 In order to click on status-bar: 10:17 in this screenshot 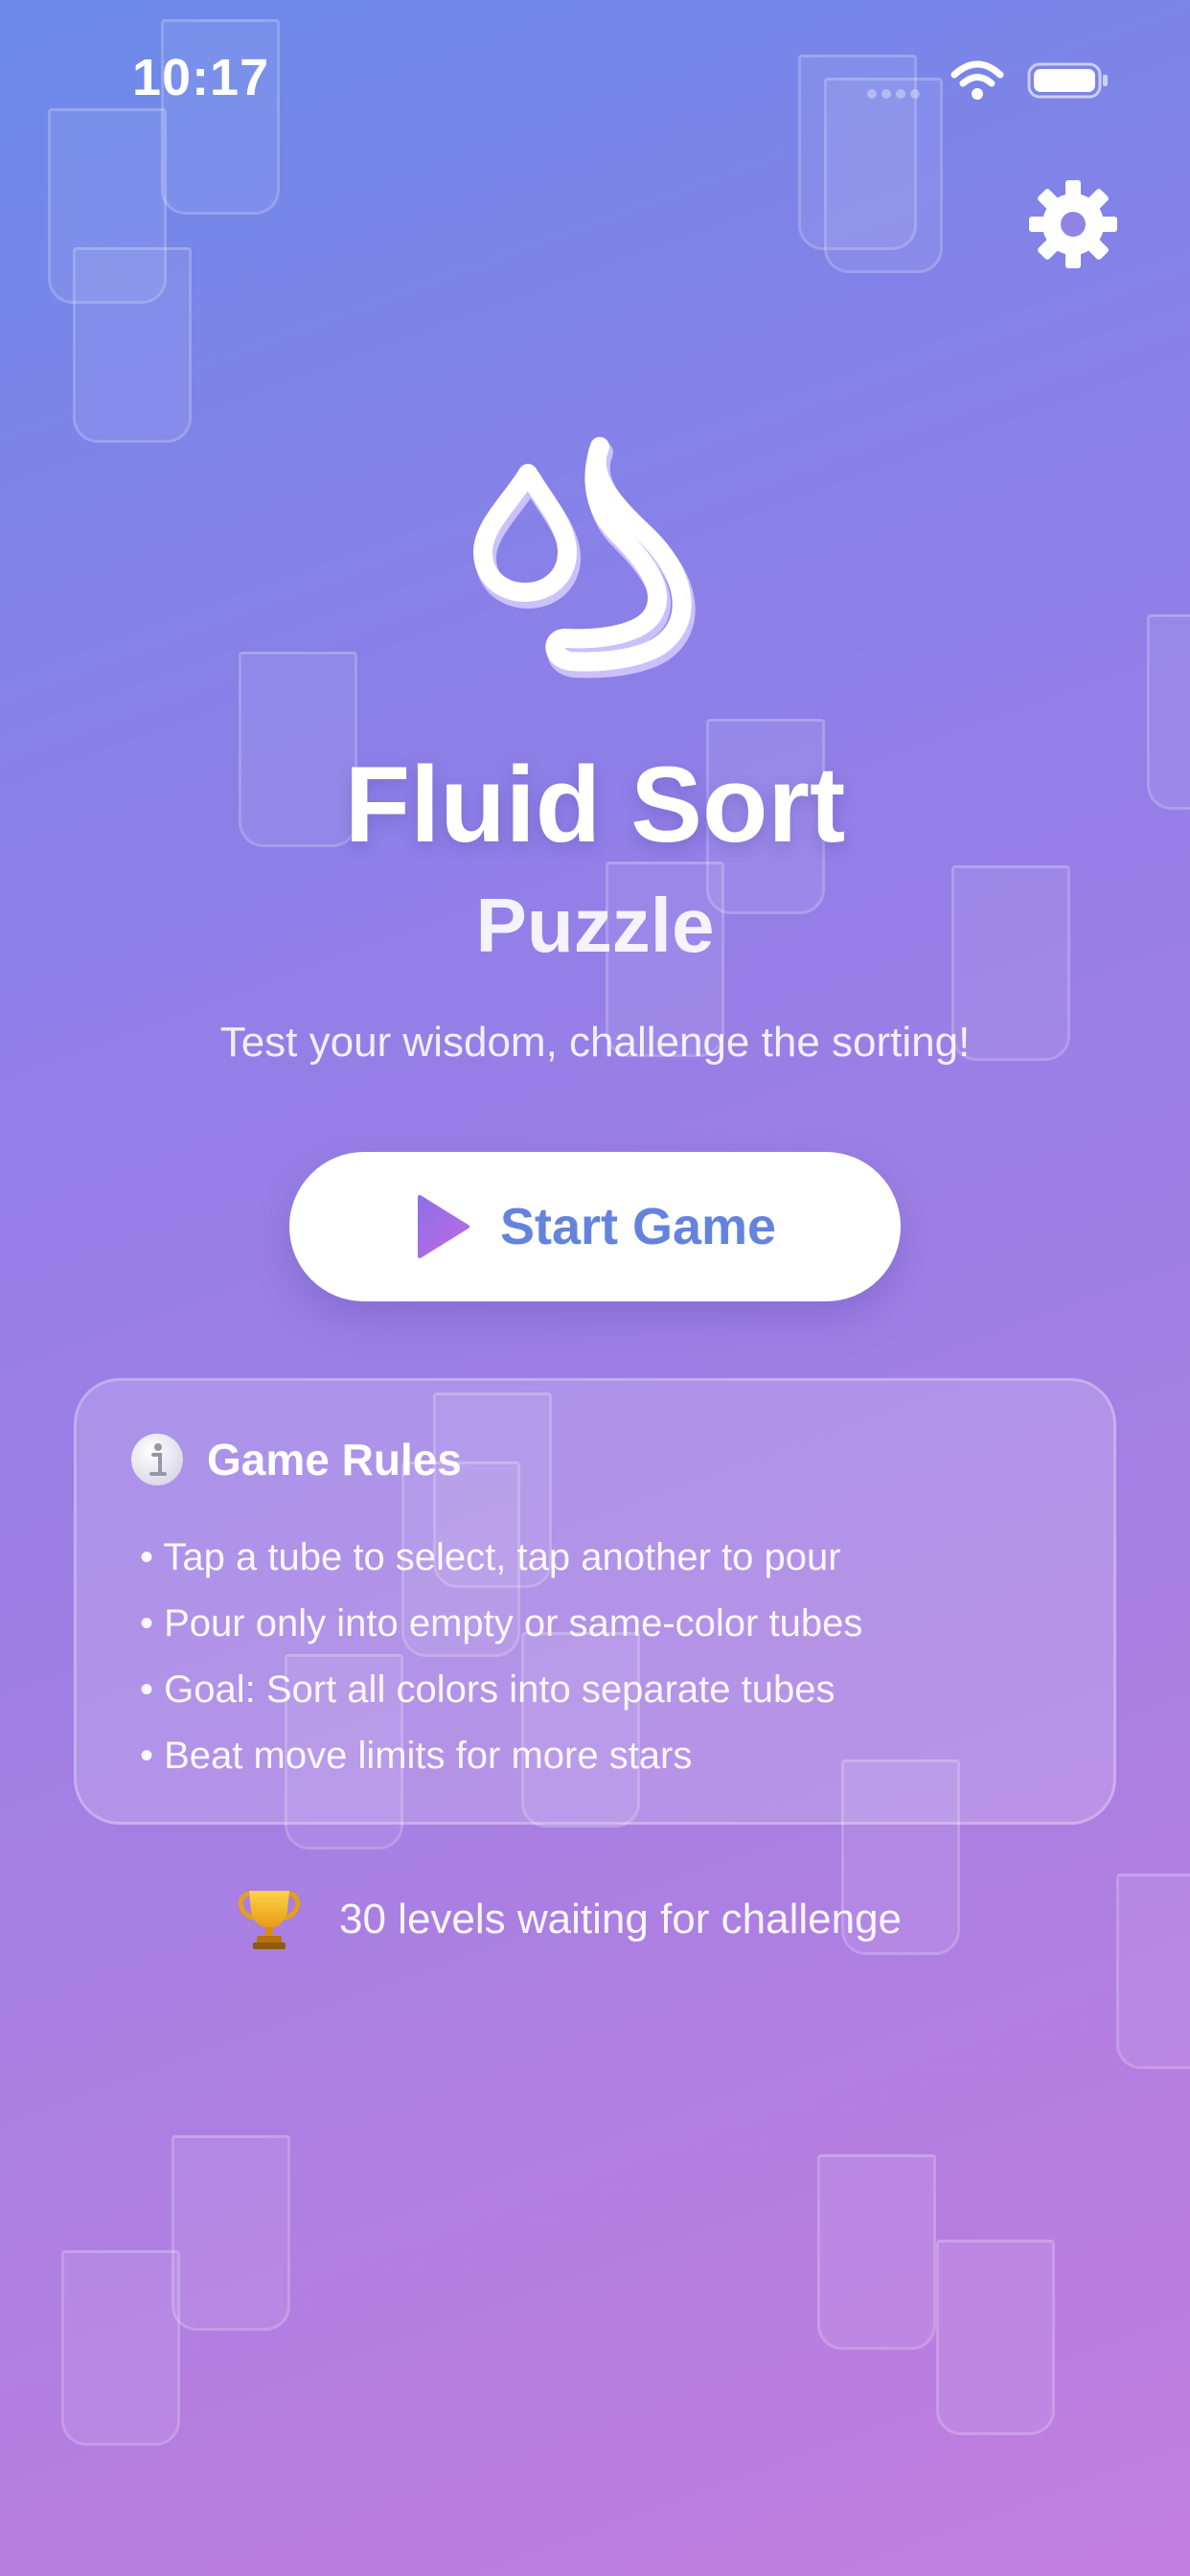, I will do `click(595, 76)`.